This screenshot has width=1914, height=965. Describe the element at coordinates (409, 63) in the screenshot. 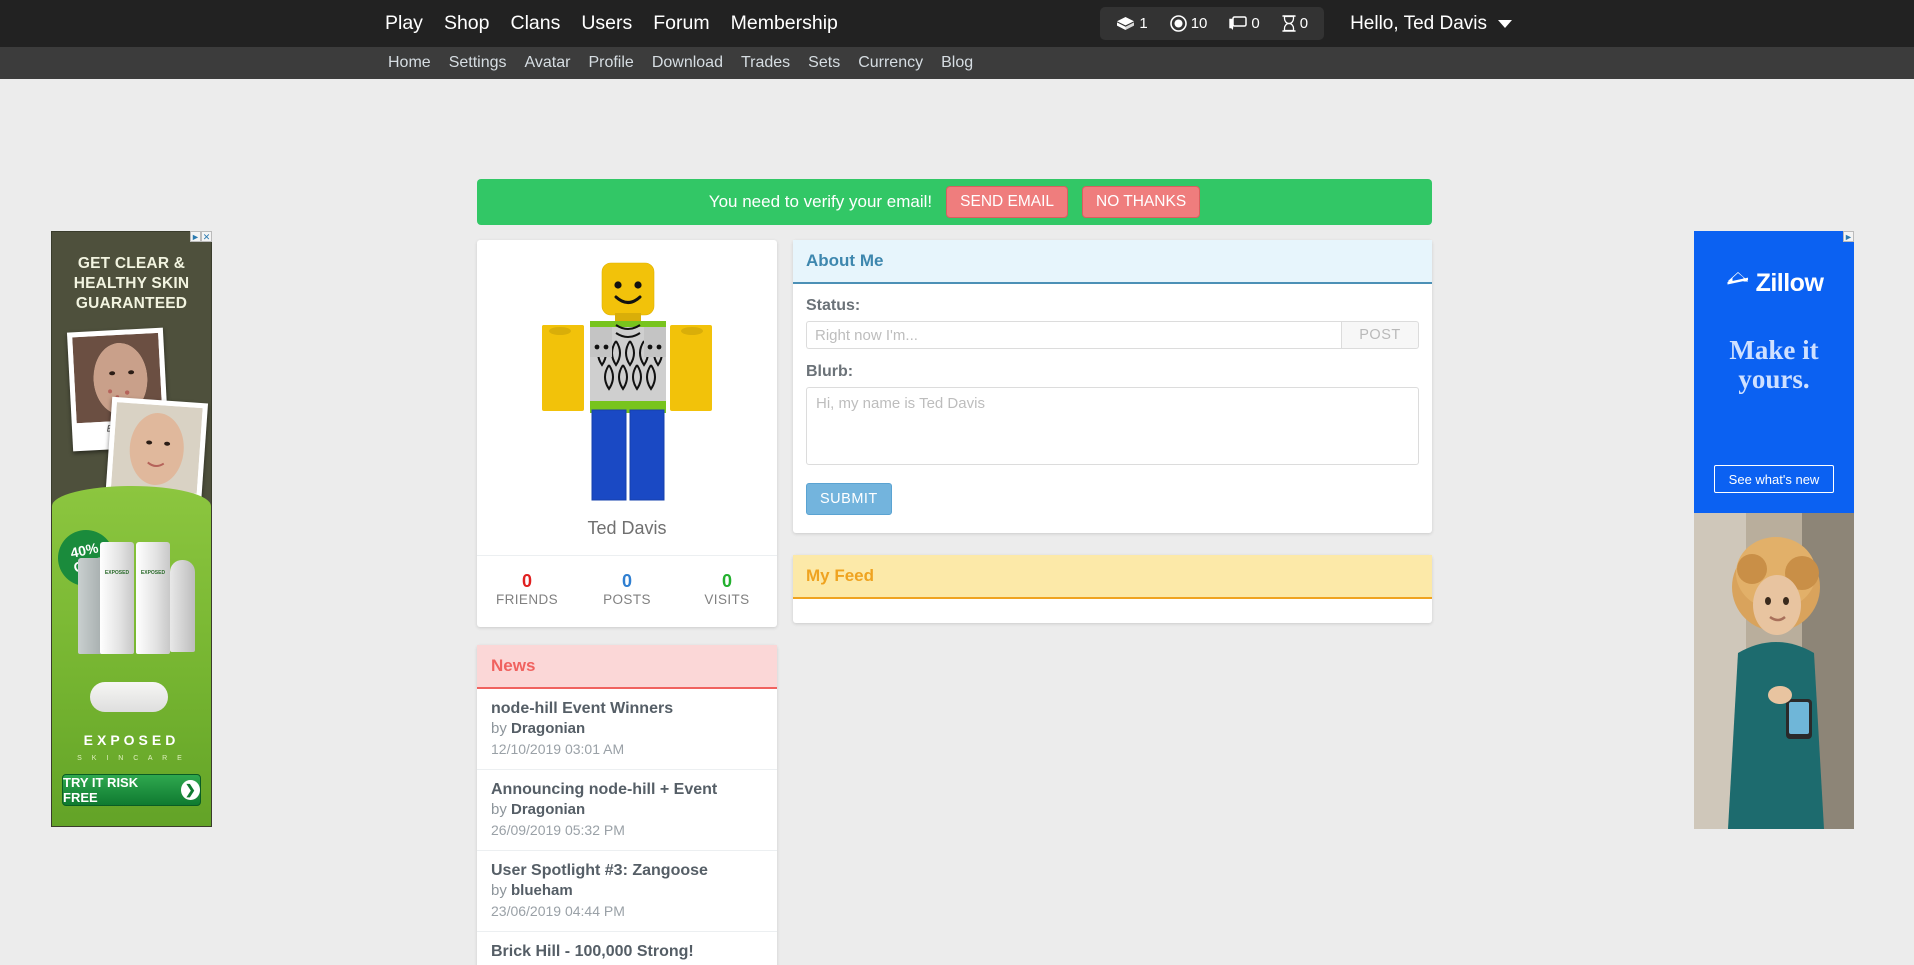

I see `subnav-home: Home` at that location.